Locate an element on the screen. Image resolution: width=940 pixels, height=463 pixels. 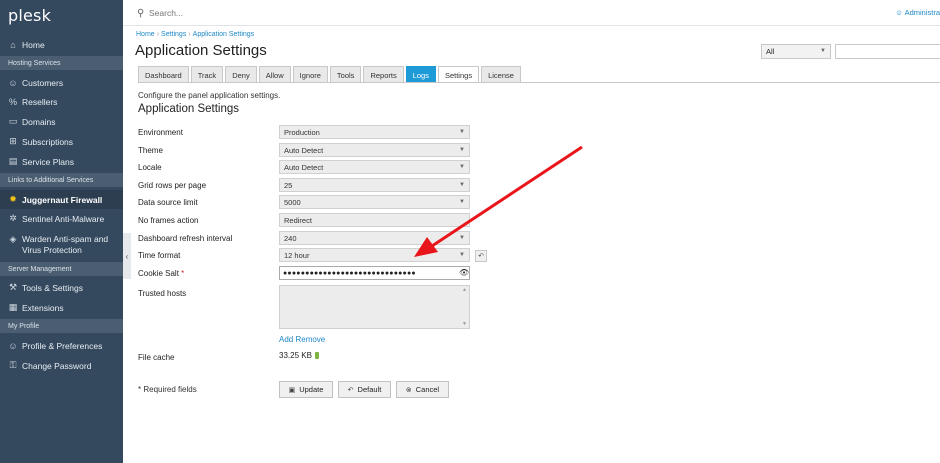
breadcrumb: Home › Settings › Application Settings is located at coordinates (195, 34).